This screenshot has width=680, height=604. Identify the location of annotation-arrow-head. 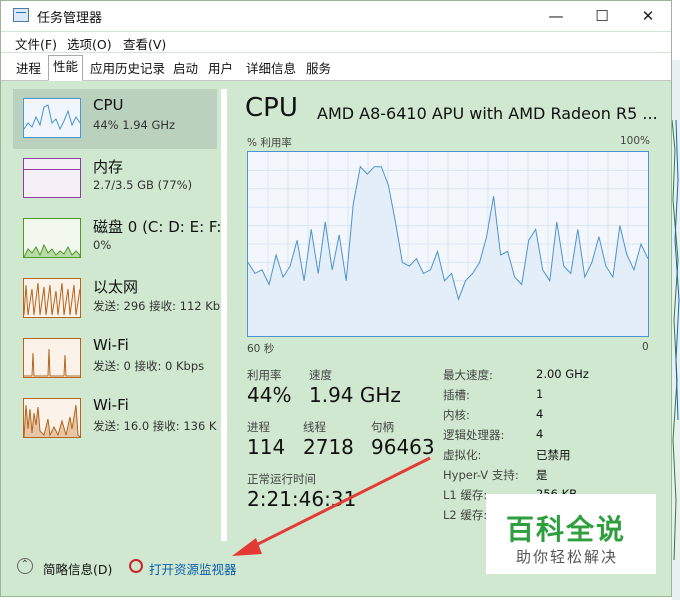
(247, 547).